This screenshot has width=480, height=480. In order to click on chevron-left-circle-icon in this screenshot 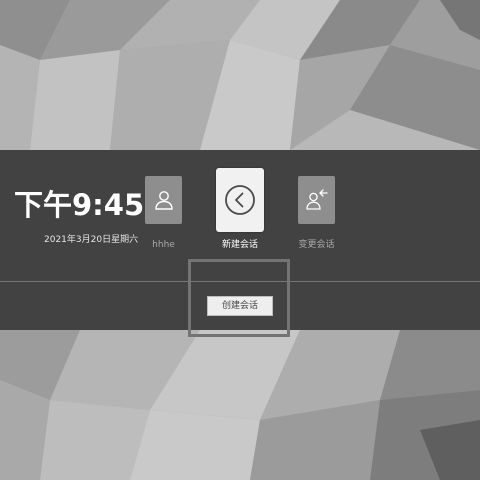, I will do `click(240, 200)`.